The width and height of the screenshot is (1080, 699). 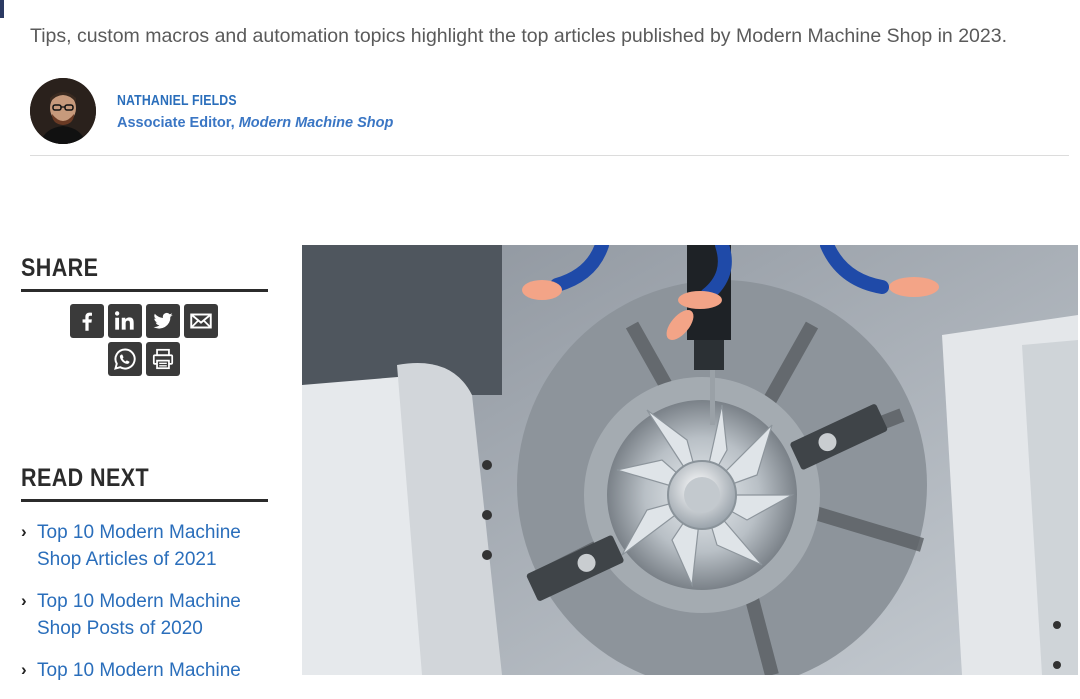 What do you see at coordinates (63, 111) in the screenshot?
I see `author-avatar` at bounding box center [63, 111].